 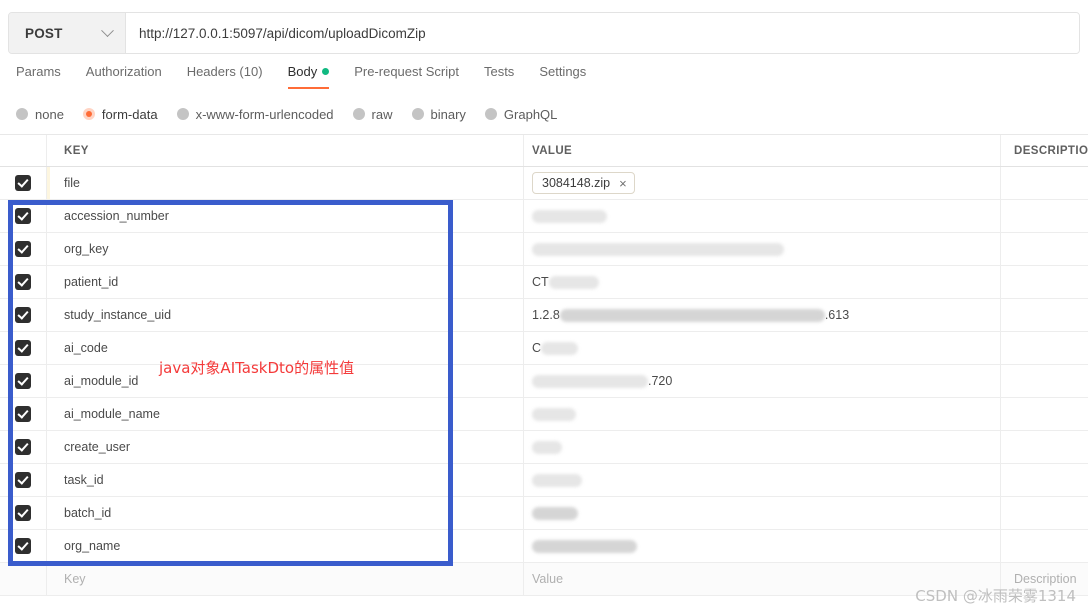 What do you see at coordinates (285, 513) in the screenshot?
I see `row-key: batch_id` at bounding box center [285, 513].